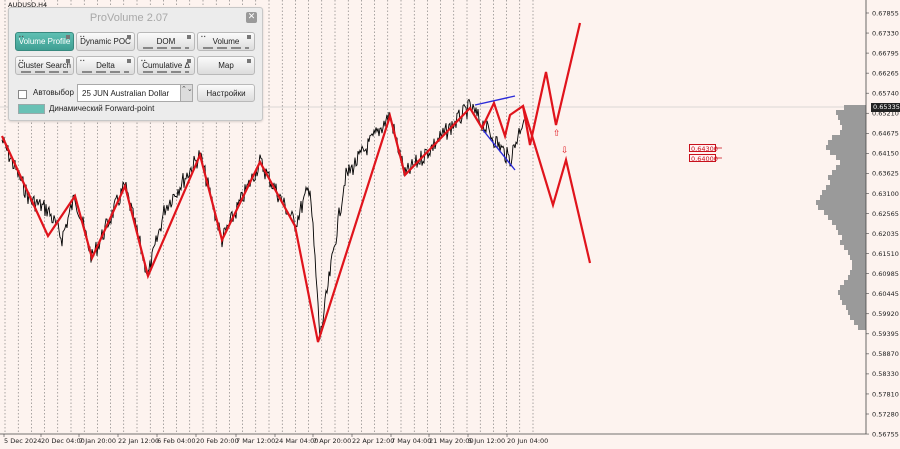  Describe the element at coordinates (97, 441) in the screenshot. I see `time-tick-label: 7 Jan 20:00` at that location.